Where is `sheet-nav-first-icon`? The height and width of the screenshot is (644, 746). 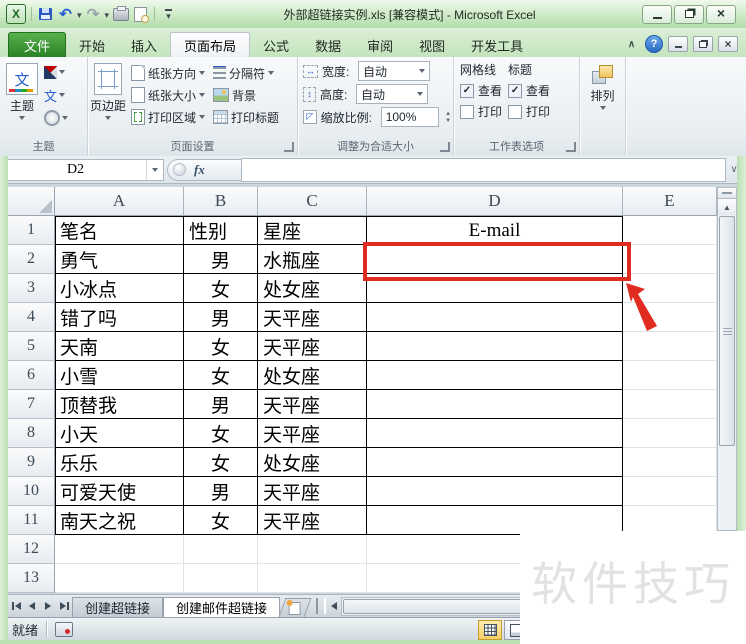 sheet-nav-first-icon is located at coordinates (16, 606).